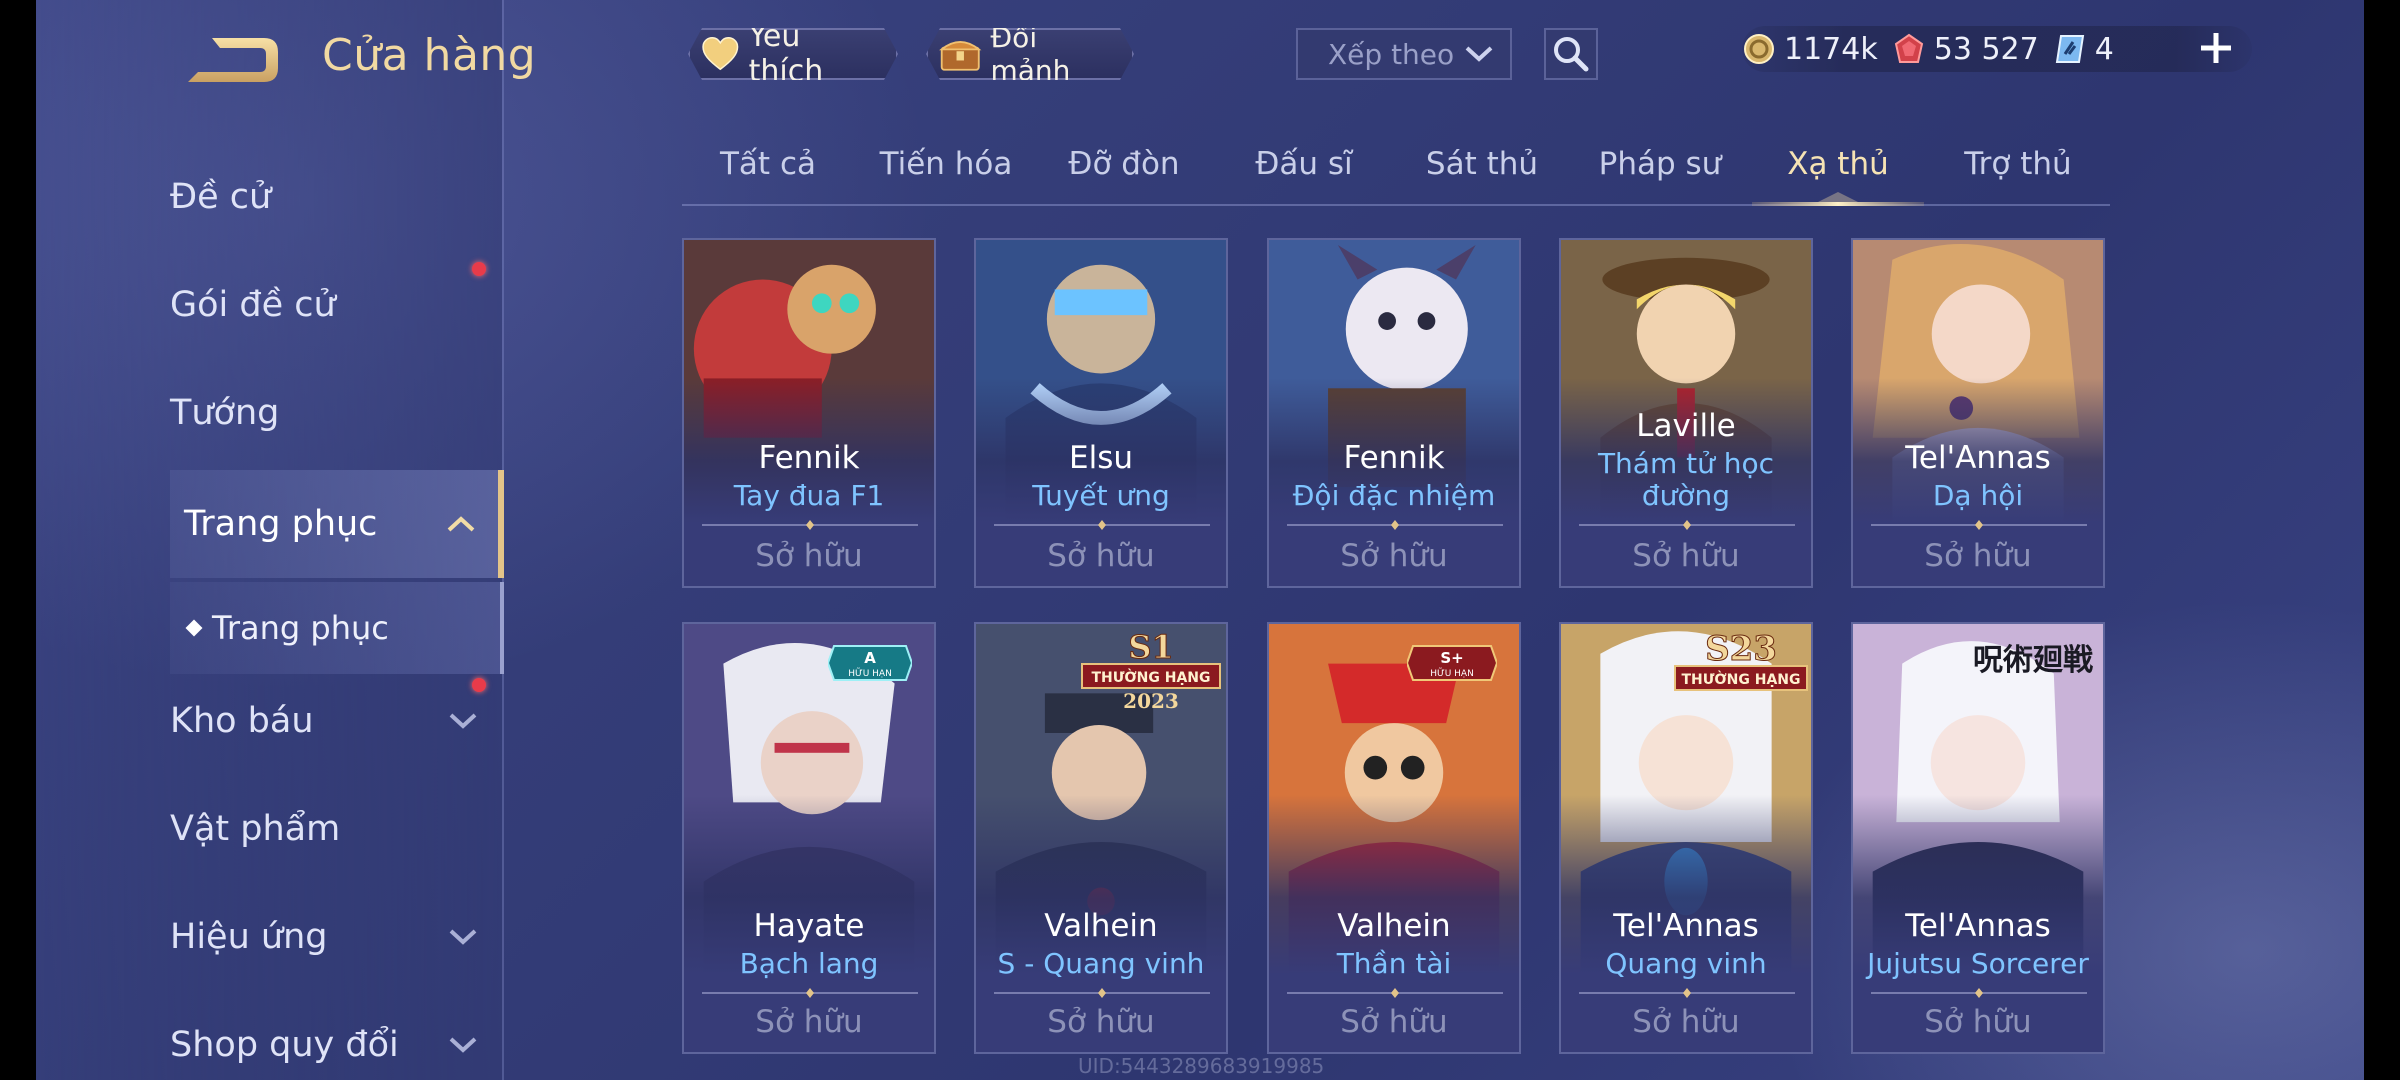  I want to click on sidebar-item-label: Hiệu ứng, so click(249, 937).